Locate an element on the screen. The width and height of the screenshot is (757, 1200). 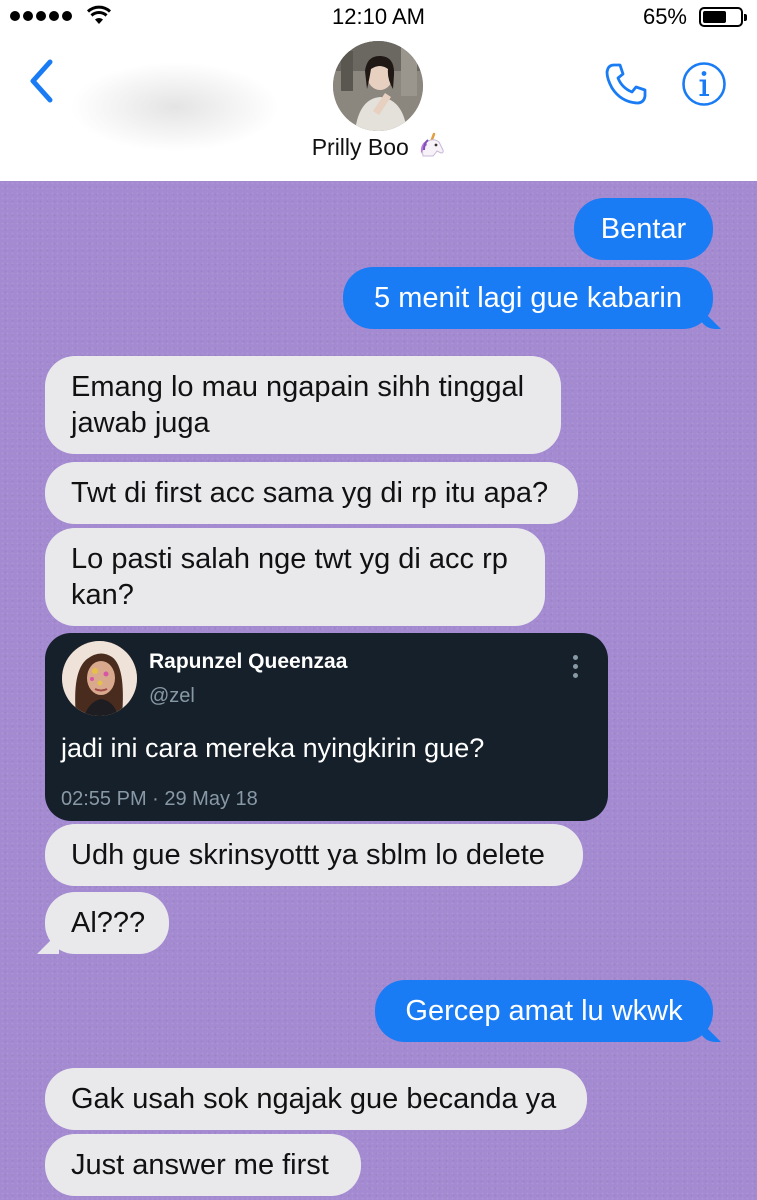
contact-avatar is located at coordinates (378, 86).